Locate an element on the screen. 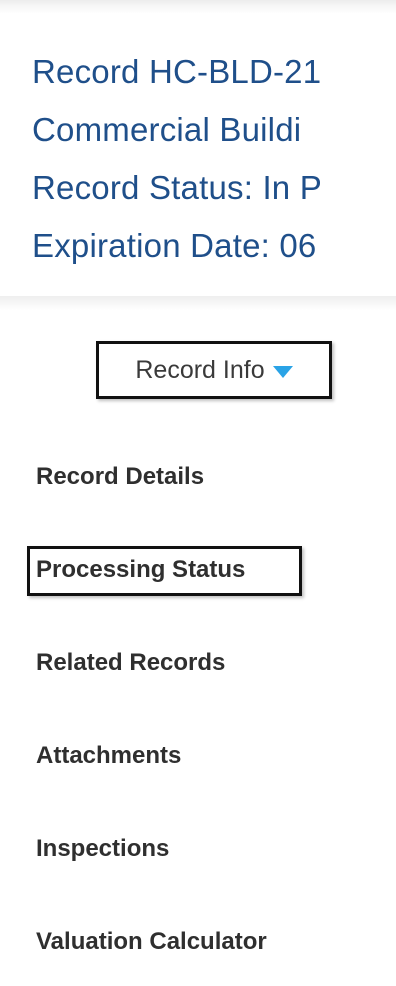 The width and height of the screenshot is (396, 986). record-status: Record Status: In P is located at coordinates (177, 187).